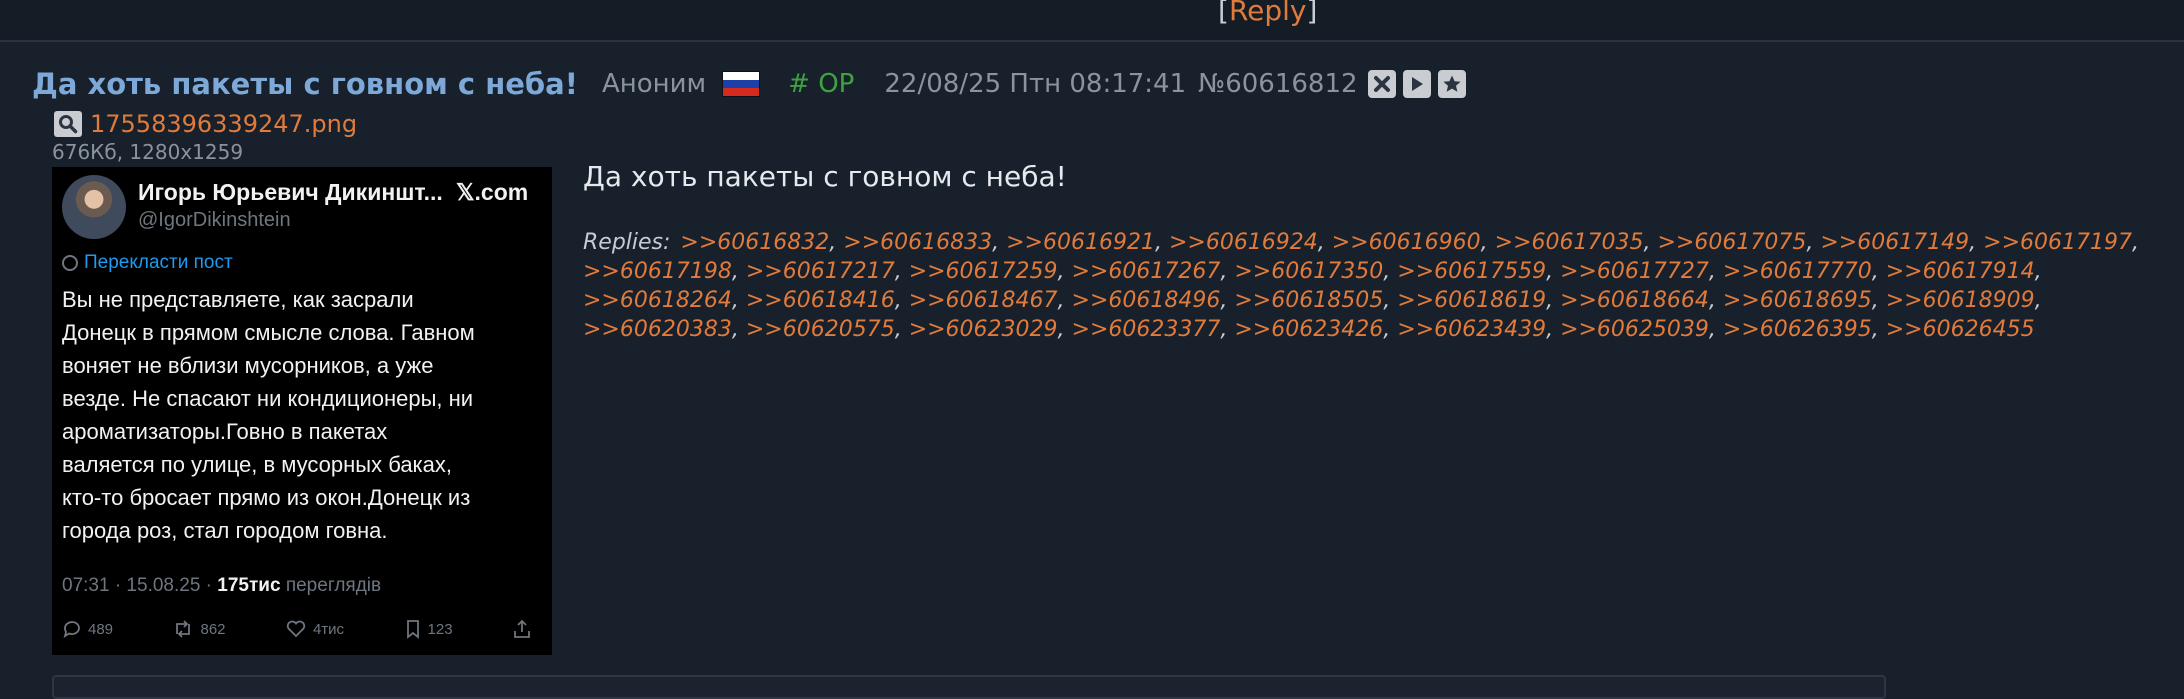 The width and height of the screenshot is (2184, 699). What do you see at coordinates (1035, 84) in the screenshot?
I see `post-datetime: 22/08/25 Птн 08:17:41` at bounding box center [1035, 84].